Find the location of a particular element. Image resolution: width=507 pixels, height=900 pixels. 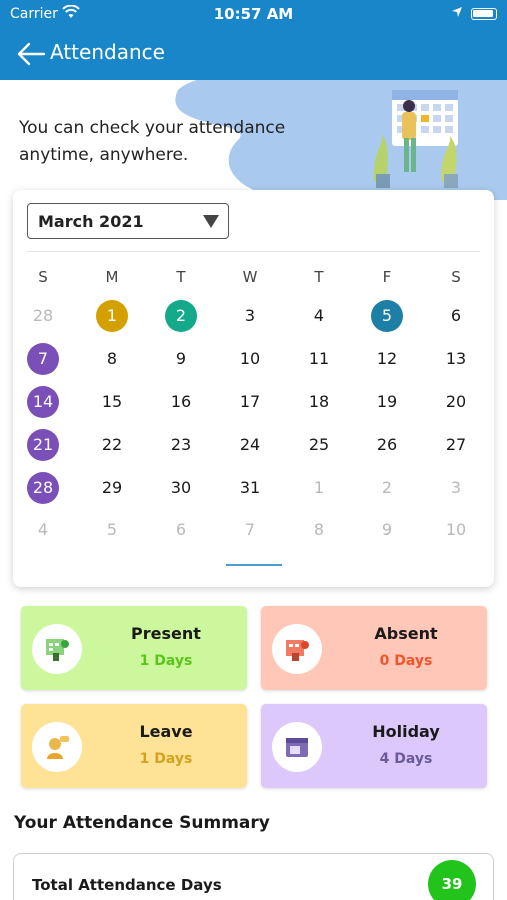

page-indicator is located at coordinates (254, 565).